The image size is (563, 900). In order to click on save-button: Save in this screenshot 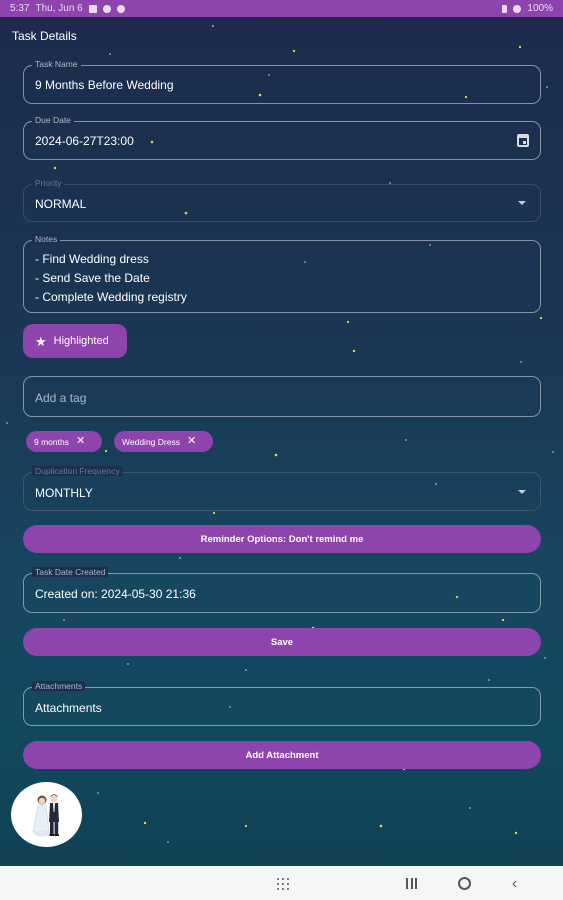, I will do `click(282, 642)`.